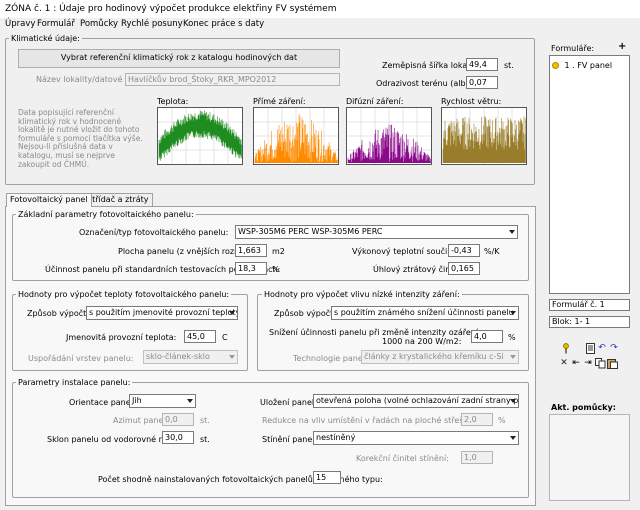  What do you see at coordinates (614, 348) in the screenshot?
I see `redo-icon: ↷` at bounding box center [614, 348].